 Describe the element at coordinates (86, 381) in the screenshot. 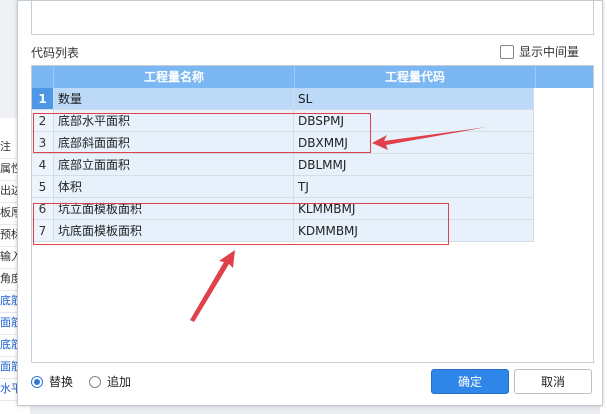

I see `mode-radio-group: 替换 追加` at that location.